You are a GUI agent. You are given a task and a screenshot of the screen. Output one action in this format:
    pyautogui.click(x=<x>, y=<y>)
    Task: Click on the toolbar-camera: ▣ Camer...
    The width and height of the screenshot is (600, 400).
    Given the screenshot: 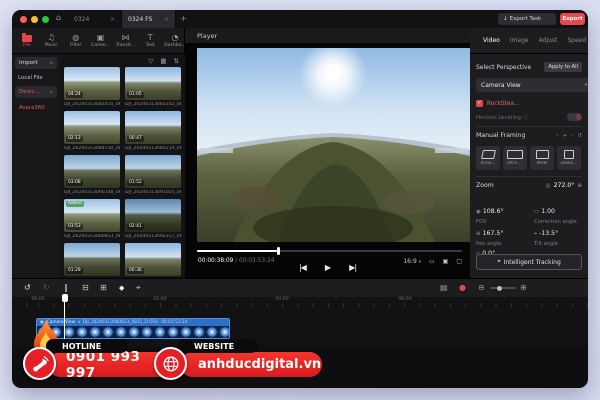 What is the action you would take?
    pyautogui.click(x=100, y=40)
    